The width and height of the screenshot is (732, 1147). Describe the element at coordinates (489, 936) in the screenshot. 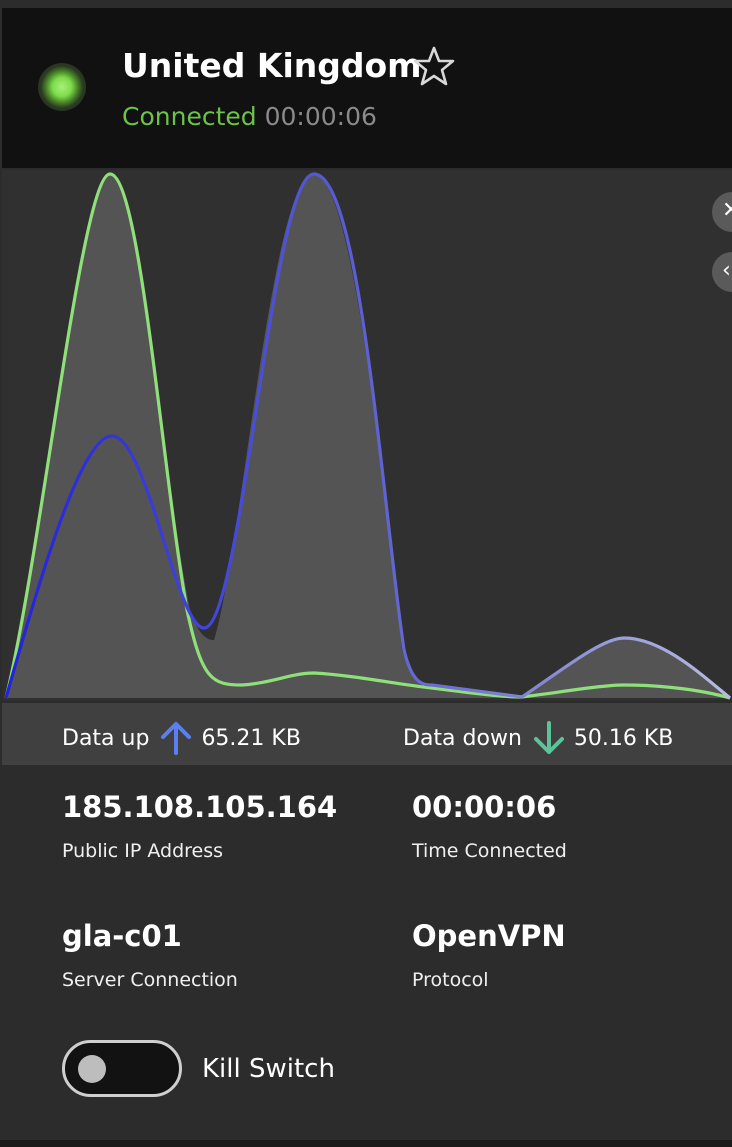

I see `protocol-value: OpenVPN` at that location.